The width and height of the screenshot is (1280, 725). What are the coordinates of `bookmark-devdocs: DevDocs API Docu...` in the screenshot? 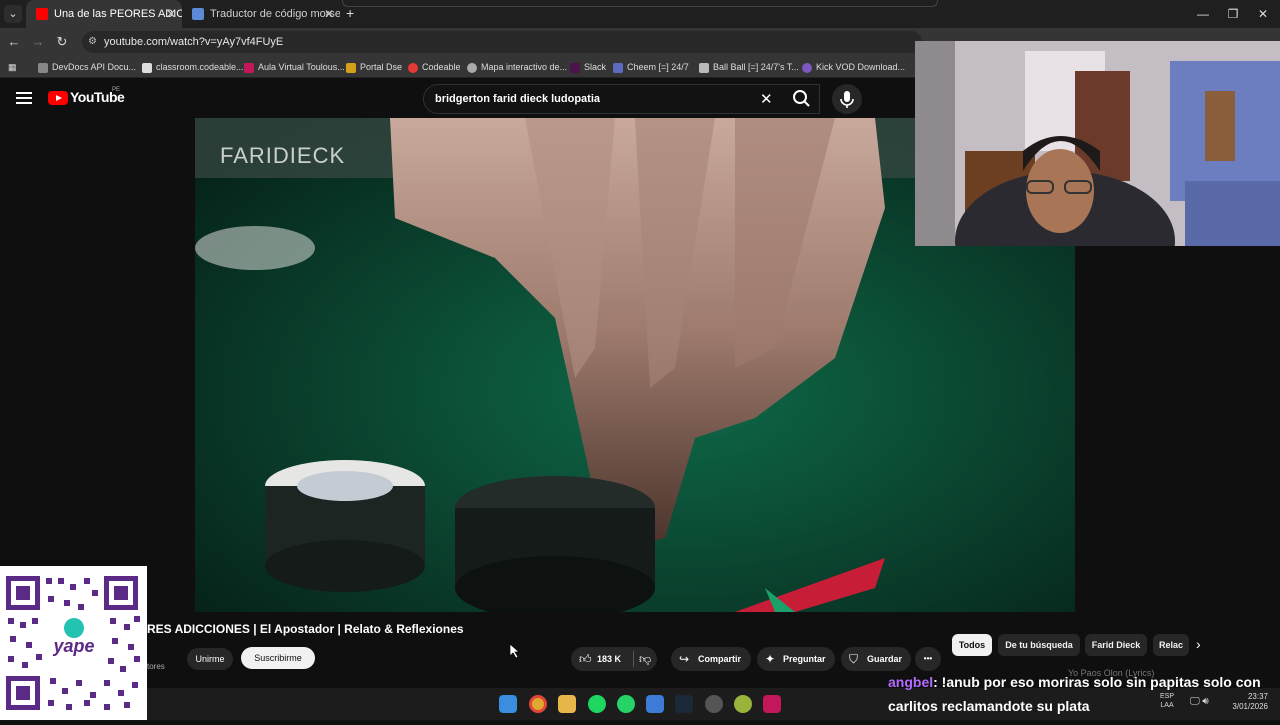 It's located at (87, 67).